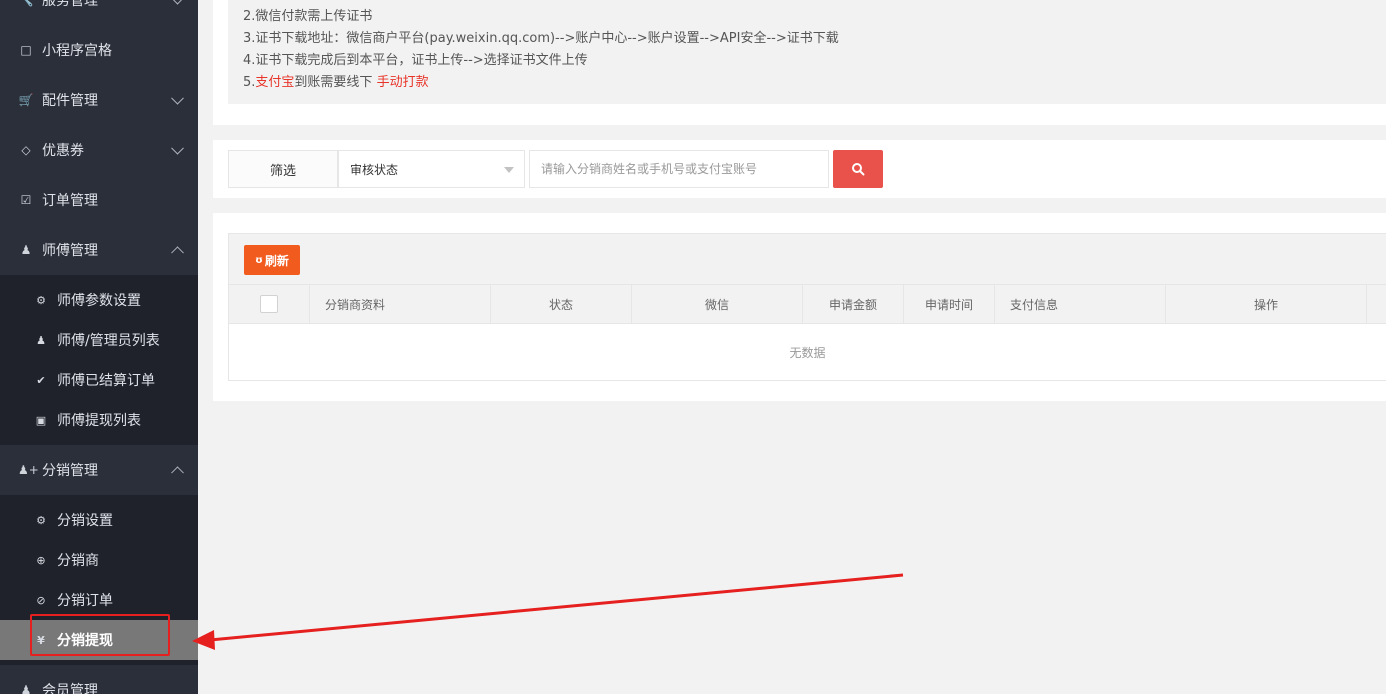 This screenshot has height=694, width=1386. I want to click on table-header: 分销商资料 状态 微信 申请金额 申请时间 支付信息 操作, so click(807, 304).